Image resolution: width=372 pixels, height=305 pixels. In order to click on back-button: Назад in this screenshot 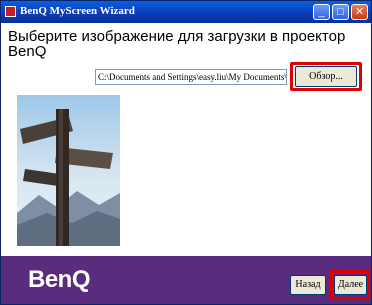, I will do `click(308, 285)`.